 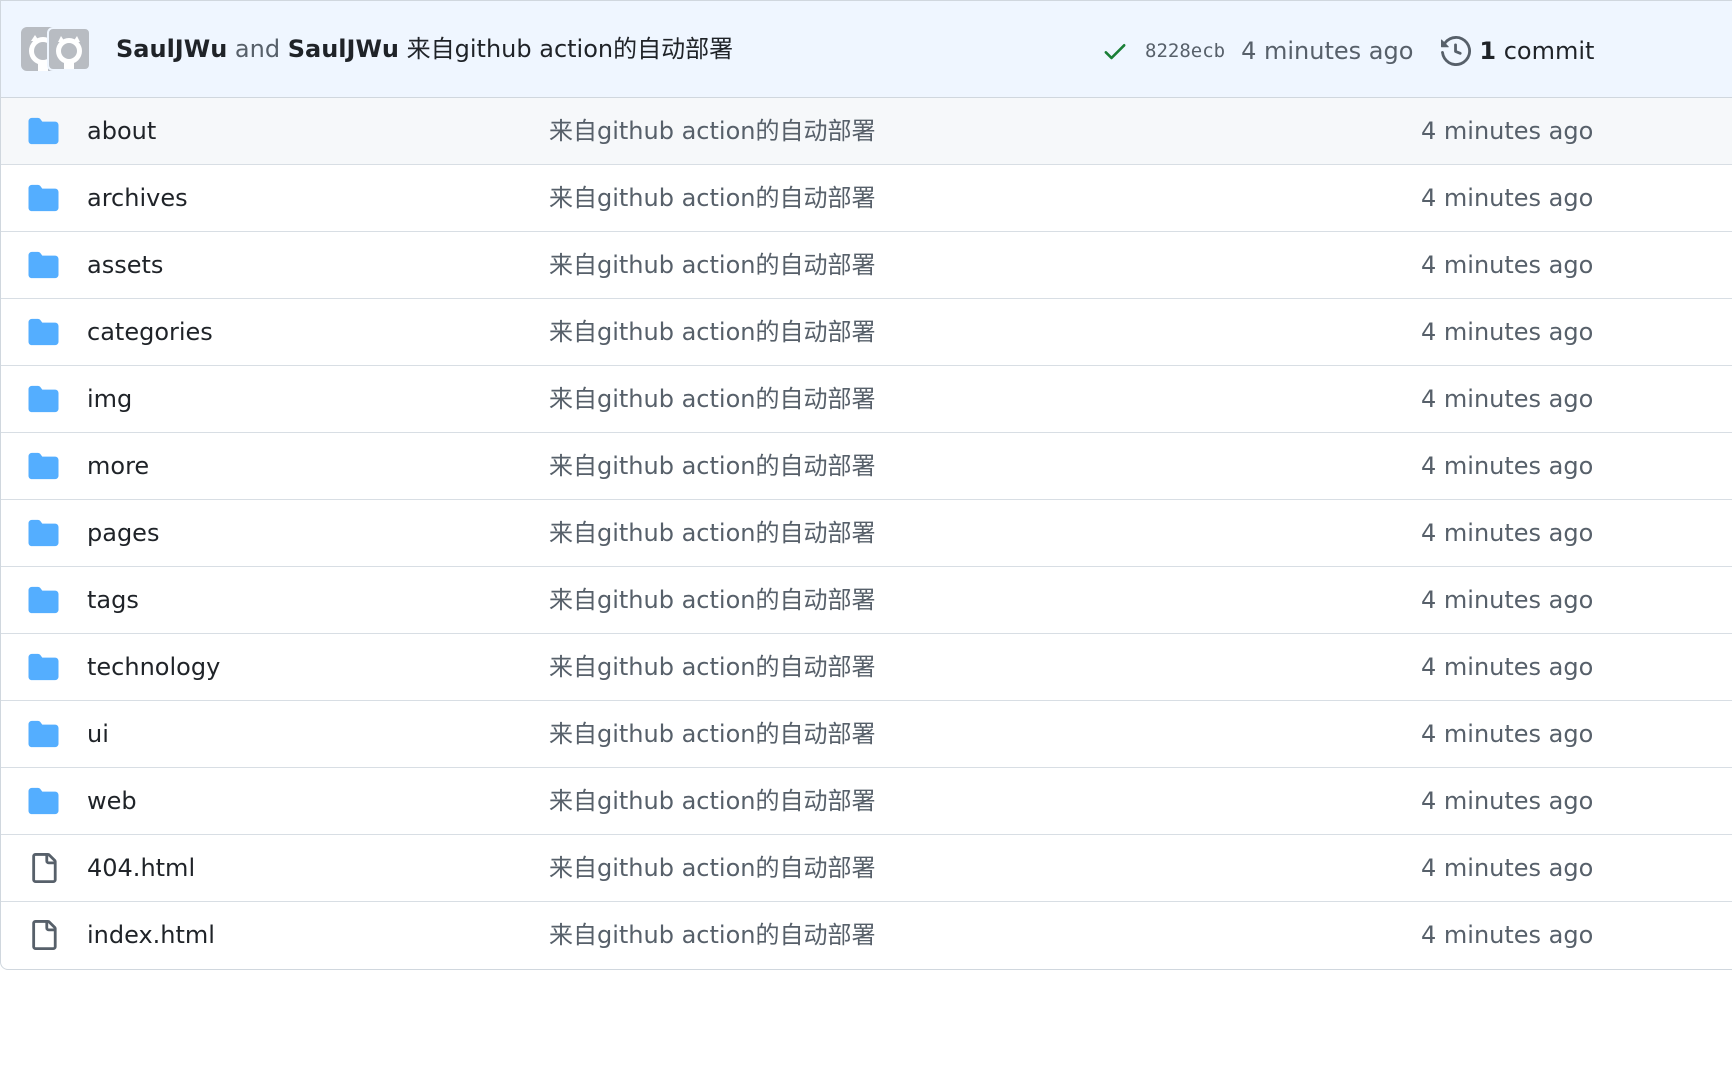 I want to click on commit-time: 4 minutes ago, so click(x=1327, y=51).